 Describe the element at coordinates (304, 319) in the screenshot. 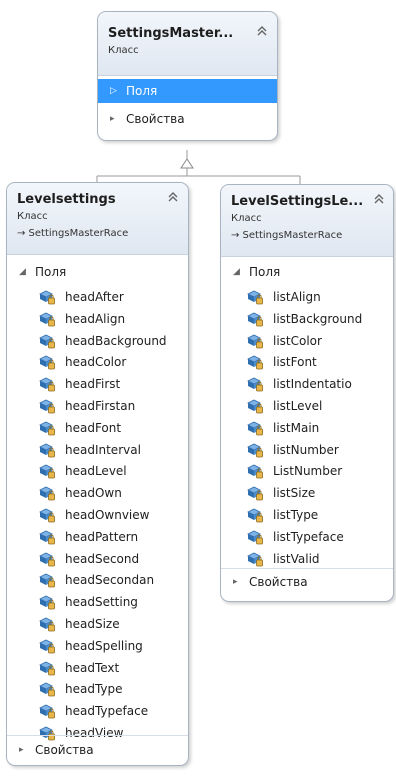

I see `field-row: listBackground` at that location.